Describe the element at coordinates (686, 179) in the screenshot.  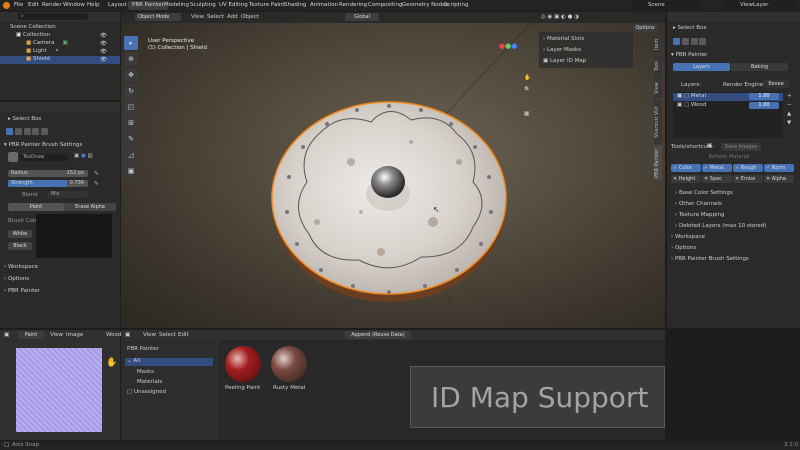
I see `channel-height: ✕ Height` at that location.